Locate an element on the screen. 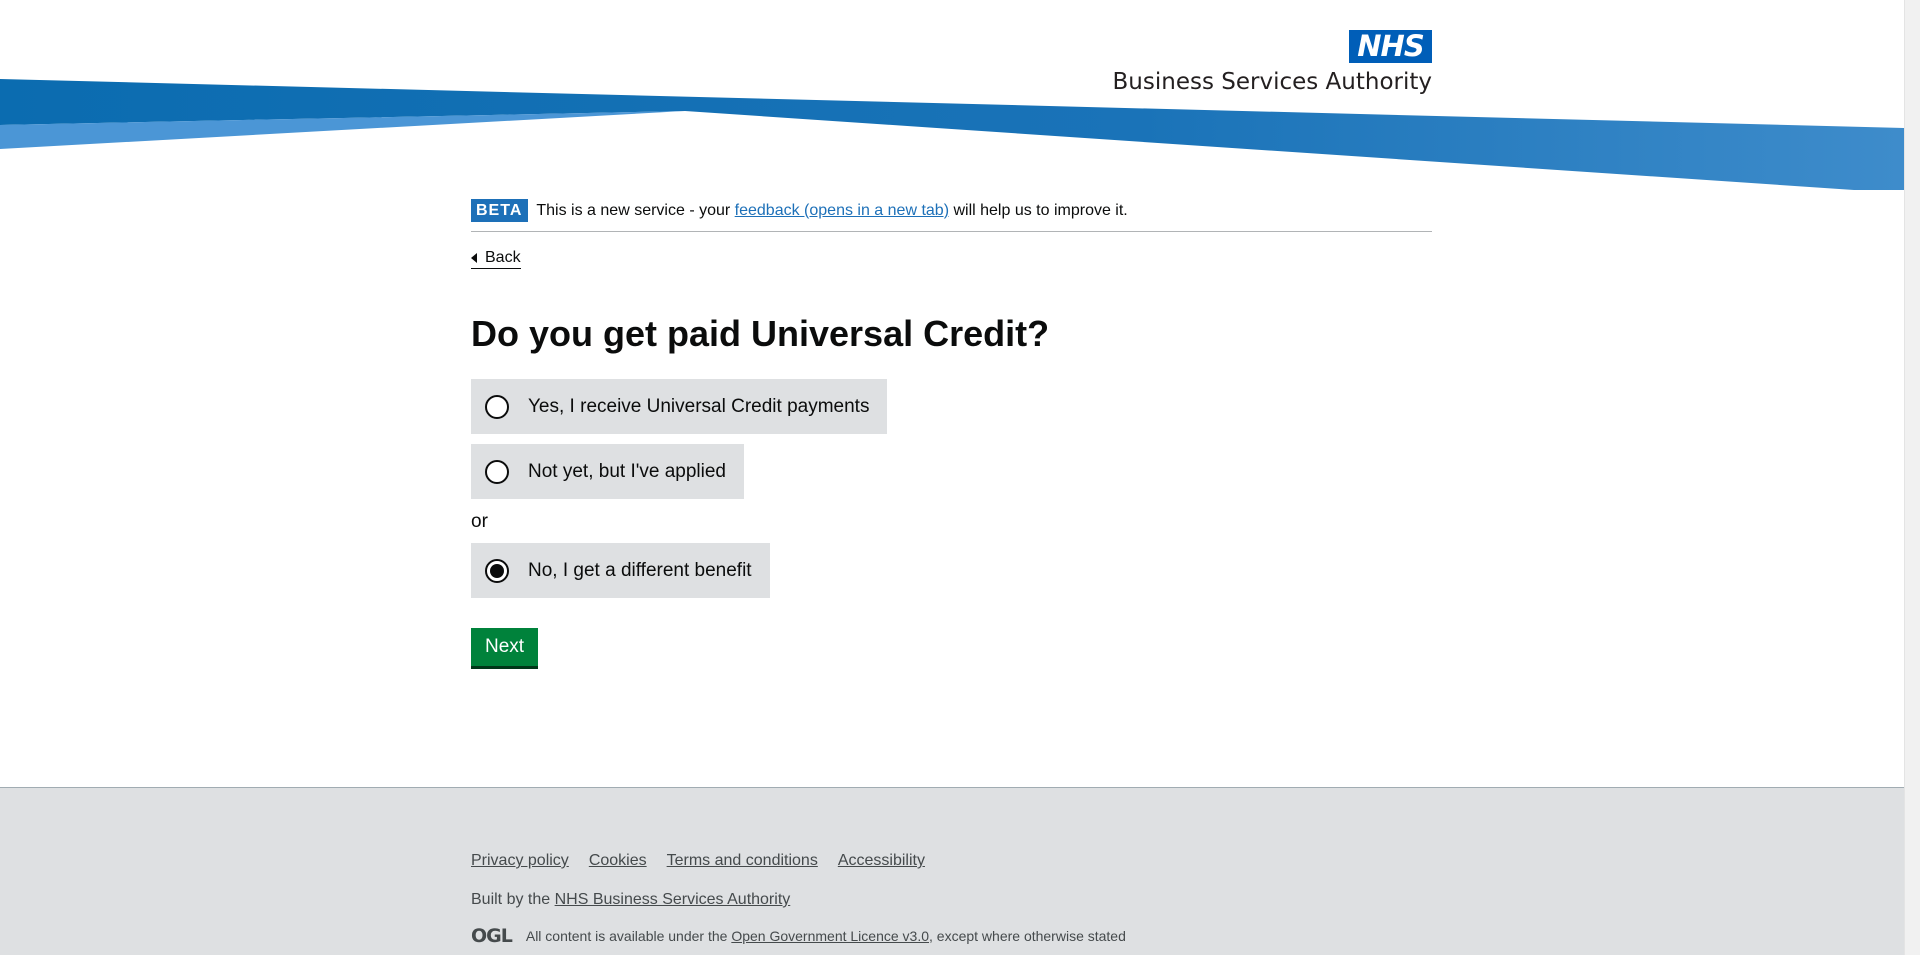  footer-link-accessibility: Accessibility is located at coordinates (881, 861).